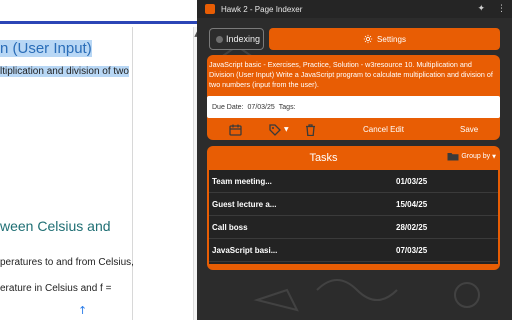  Describe the element at coordinates (481, 9) in the screenshot. I see `pin-icon: ✦` at that location.